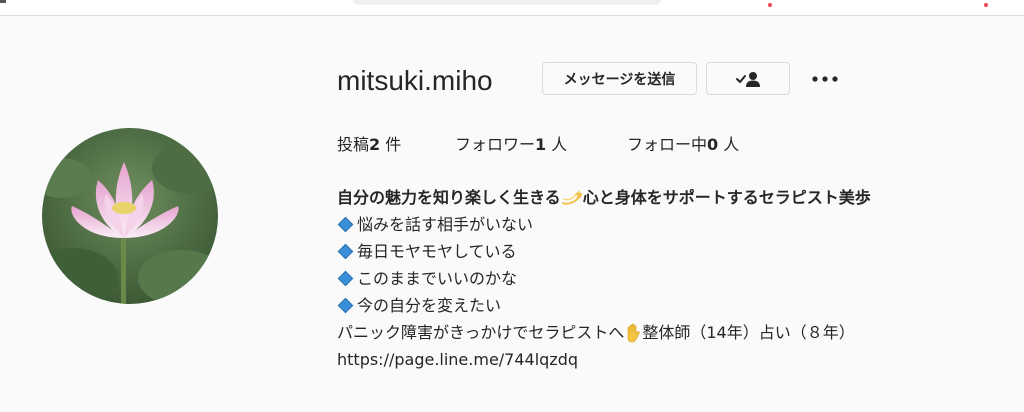 The image size is (1024, 412). Describe the element at coordinates (445, 224) in the screenshot. I see `bio-bullet-text: 悩みを話す相手がいない` at that location.